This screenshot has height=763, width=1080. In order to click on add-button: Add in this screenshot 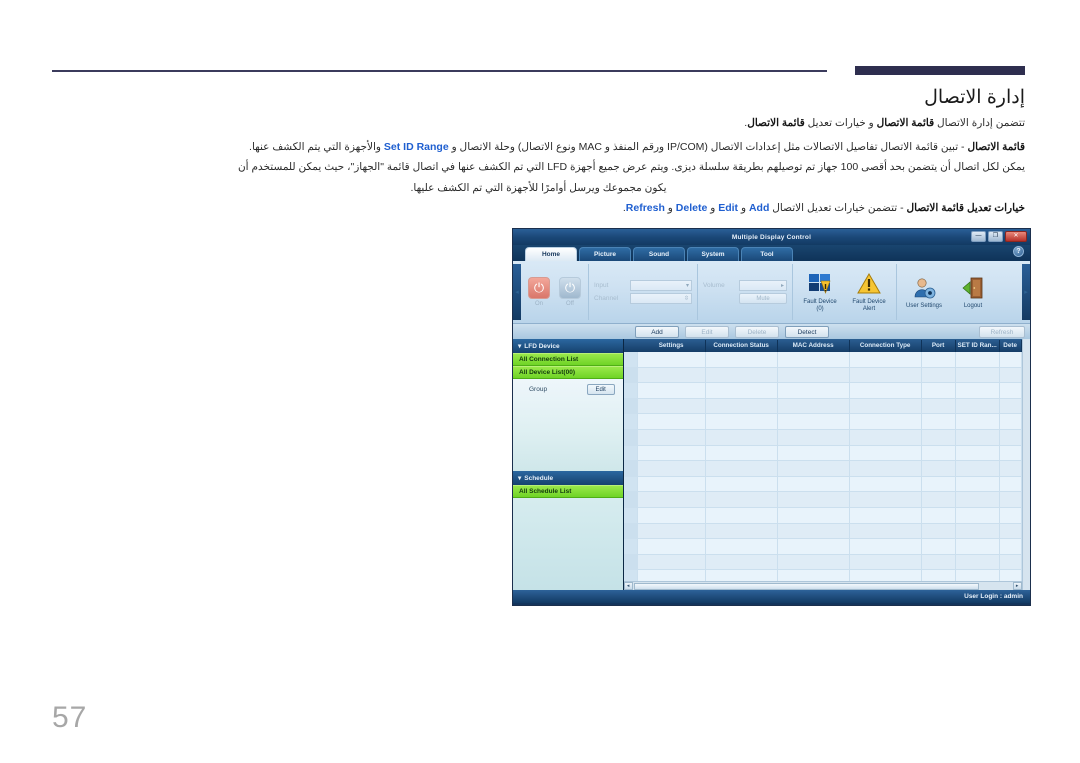, I will do `click(657, 331)`.